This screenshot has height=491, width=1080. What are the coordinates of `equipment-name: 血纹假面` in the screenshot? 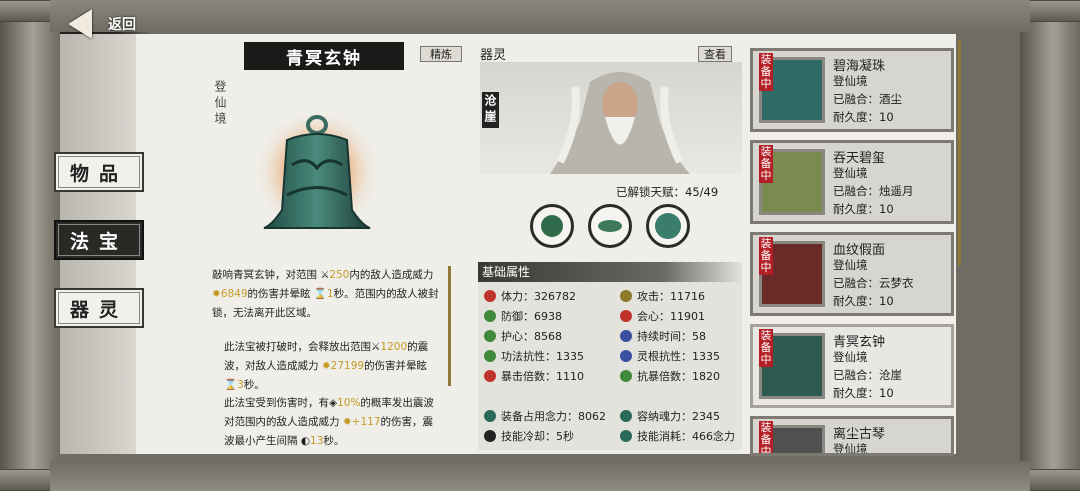 It's located at (859, 250).